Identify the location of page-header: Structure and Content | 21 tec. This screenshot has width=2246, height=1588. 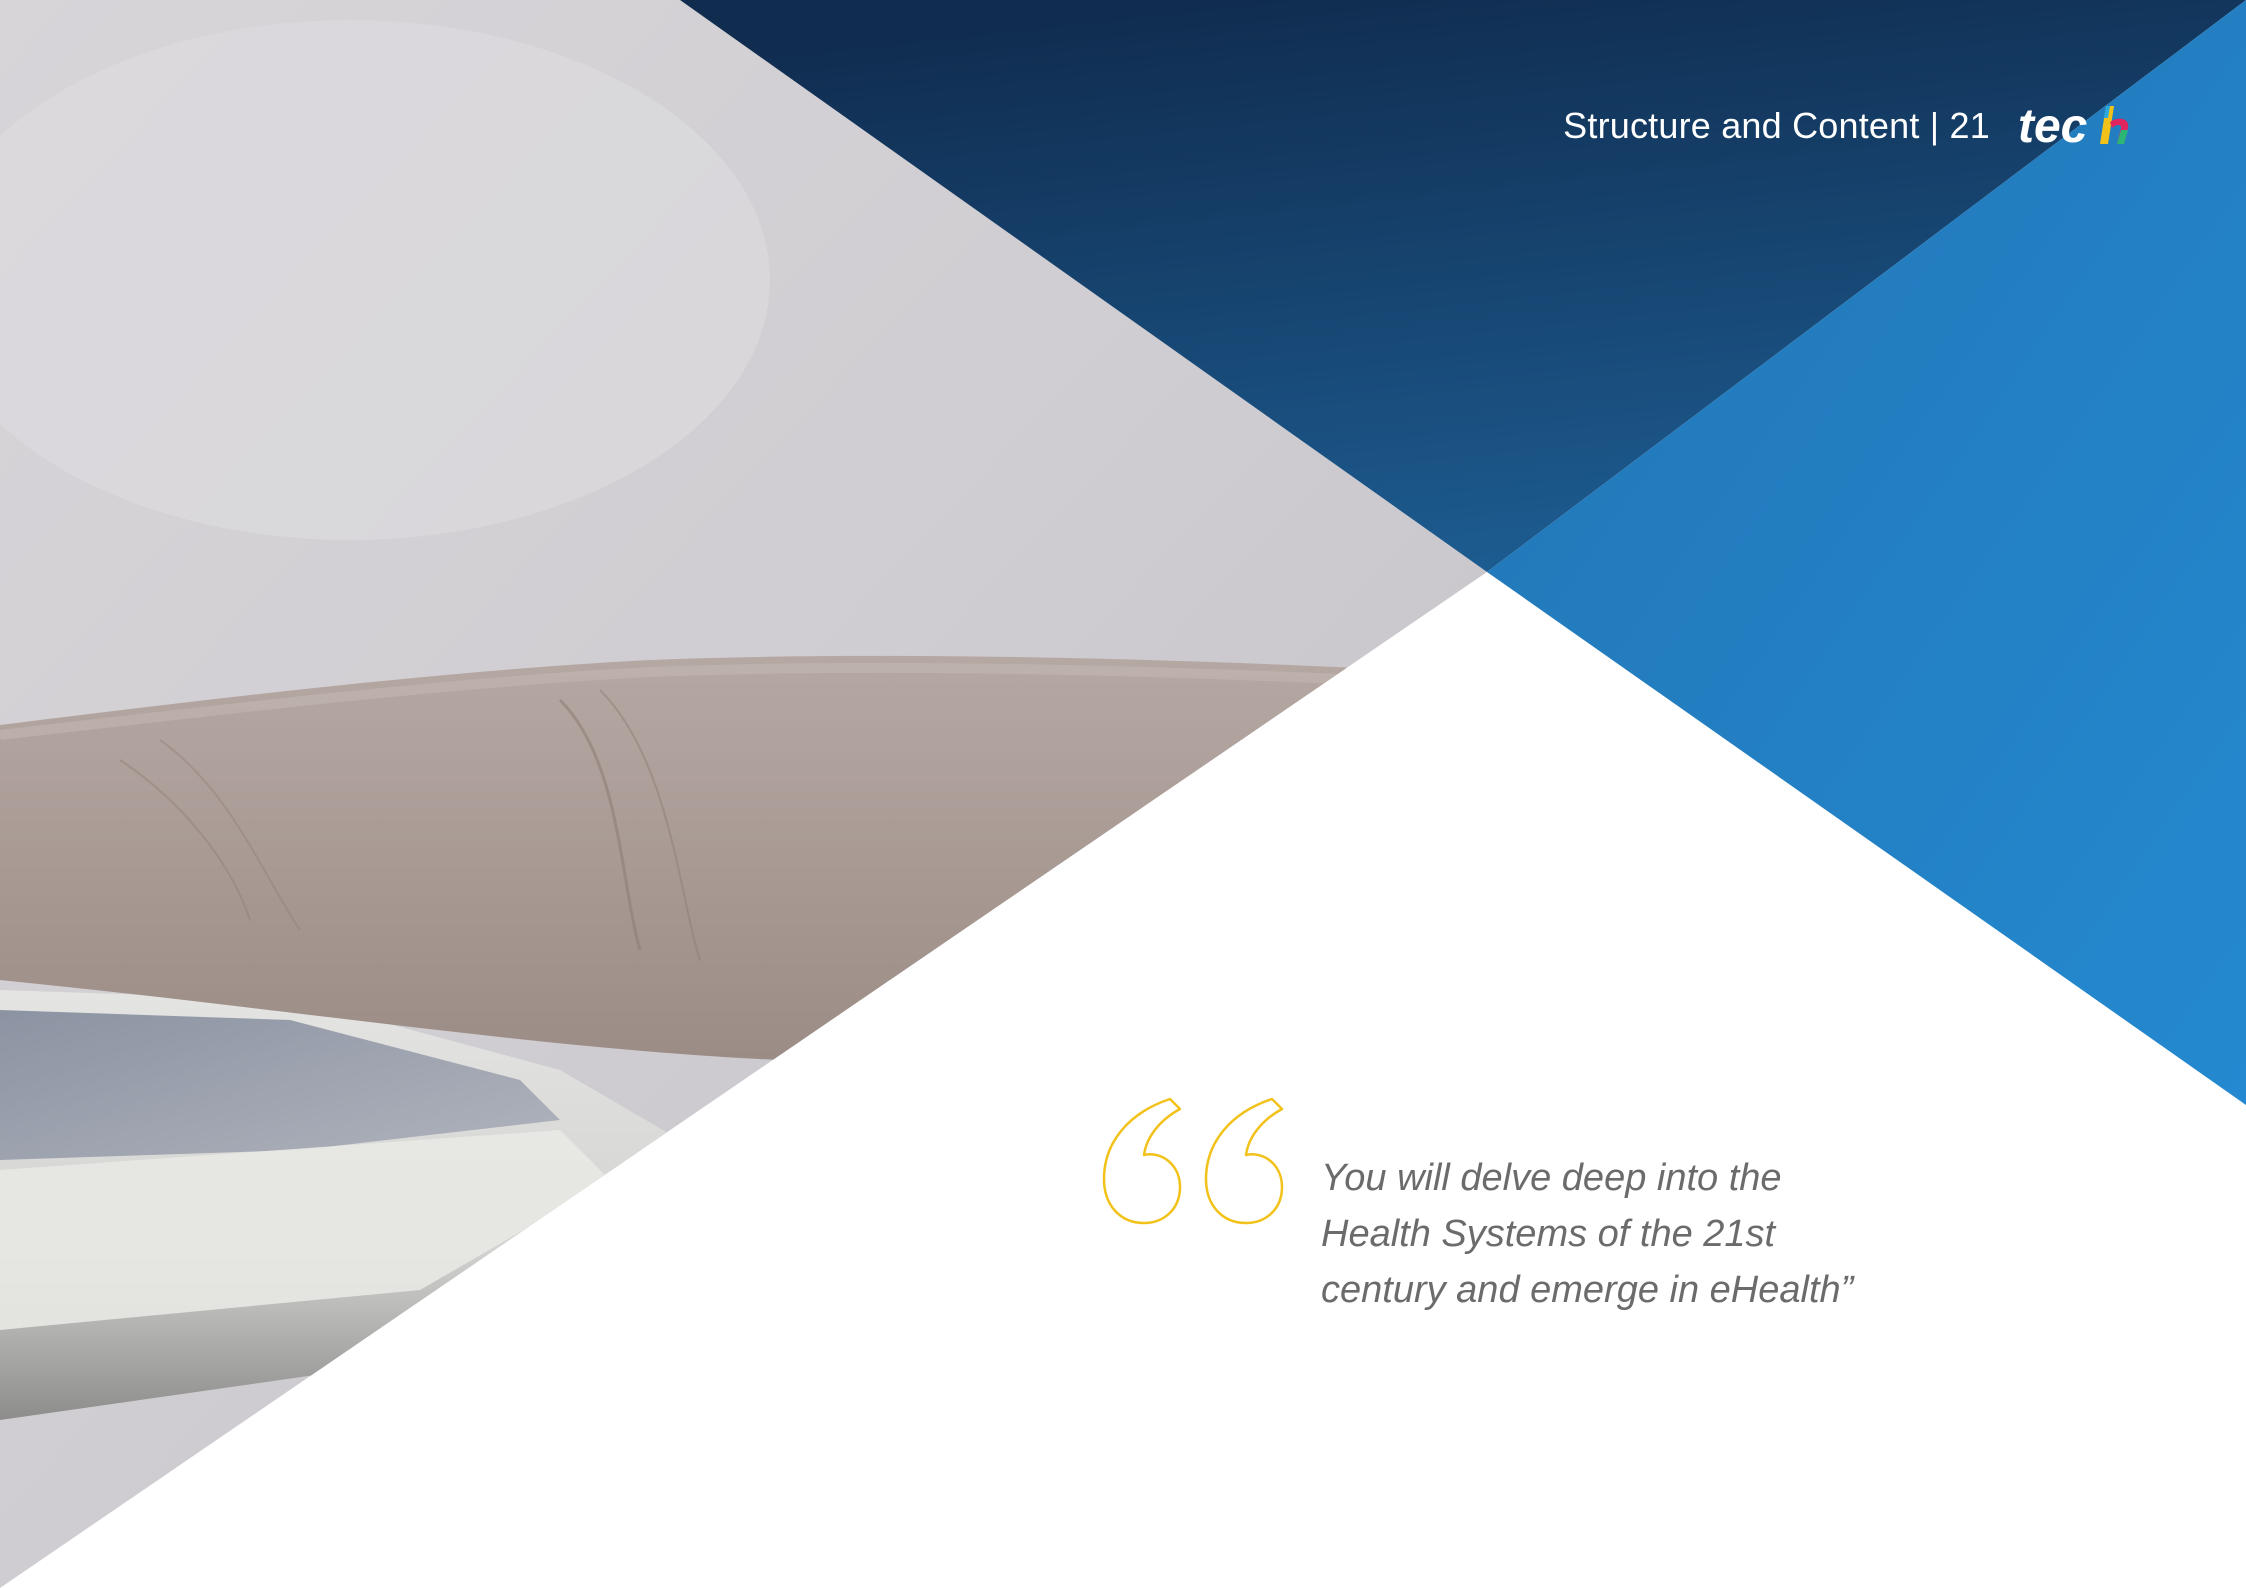
(1849, 126).